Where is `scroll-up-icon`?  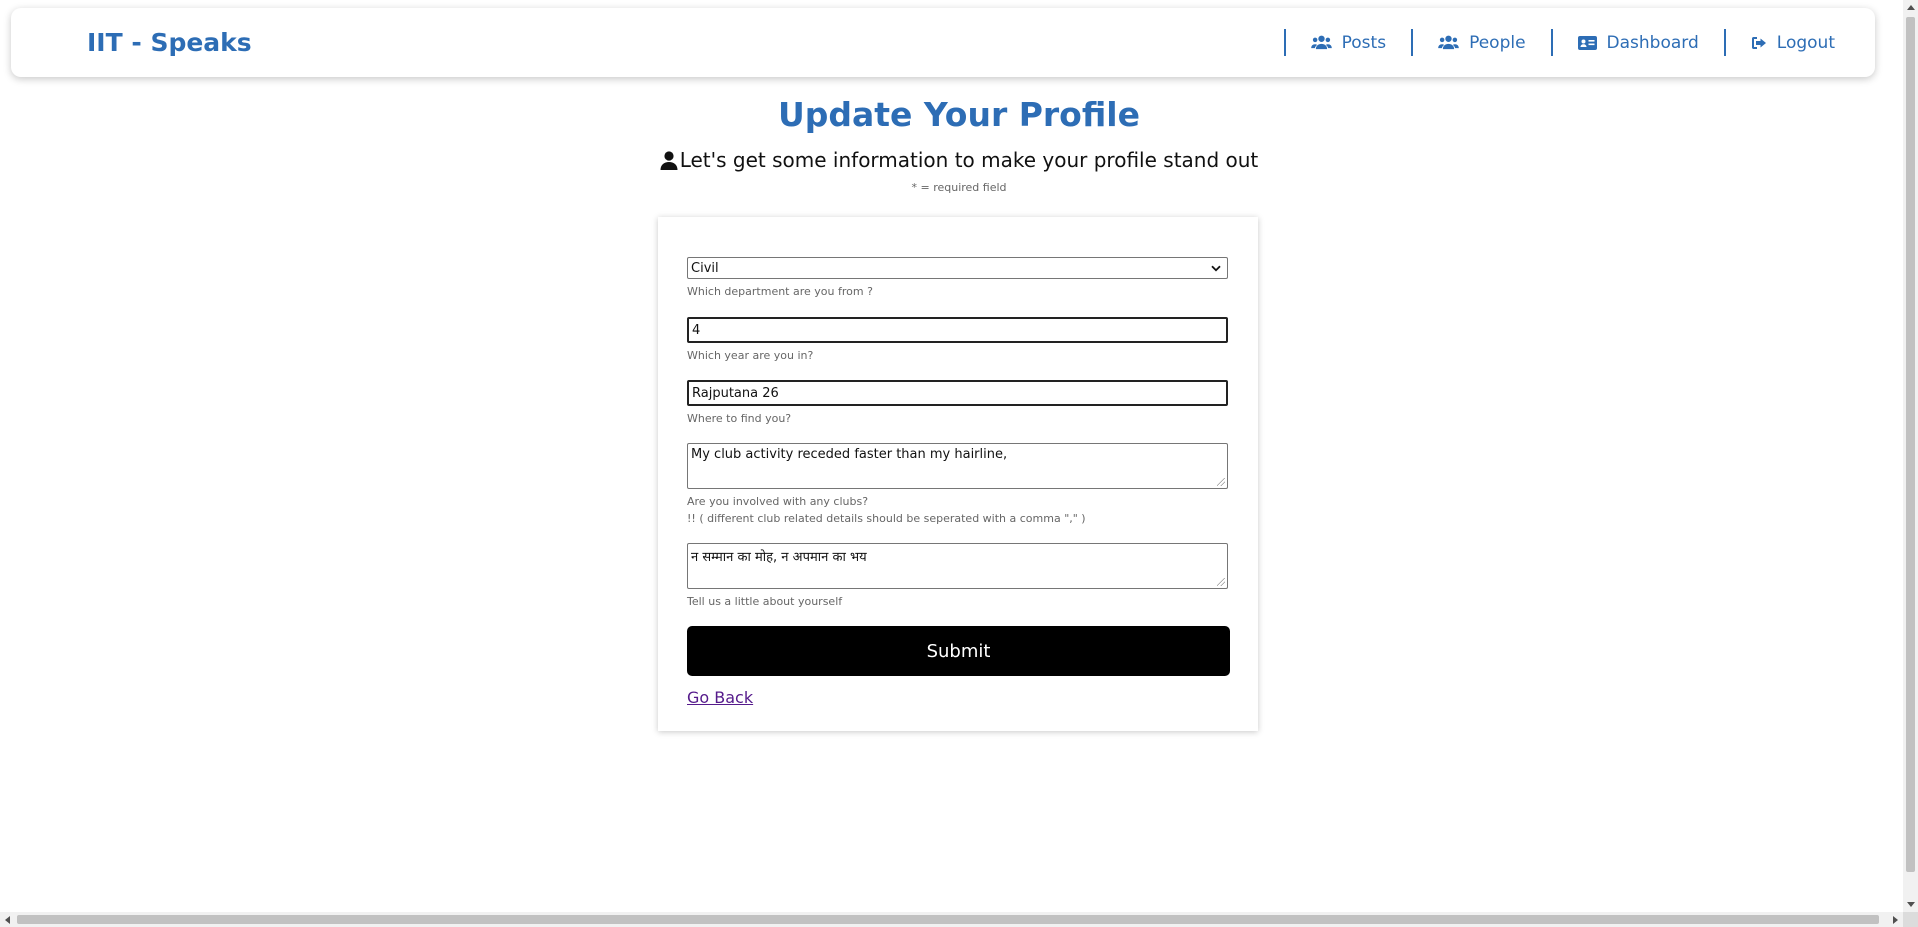
scroll-up-icon is located at coordinates (1911, 7).